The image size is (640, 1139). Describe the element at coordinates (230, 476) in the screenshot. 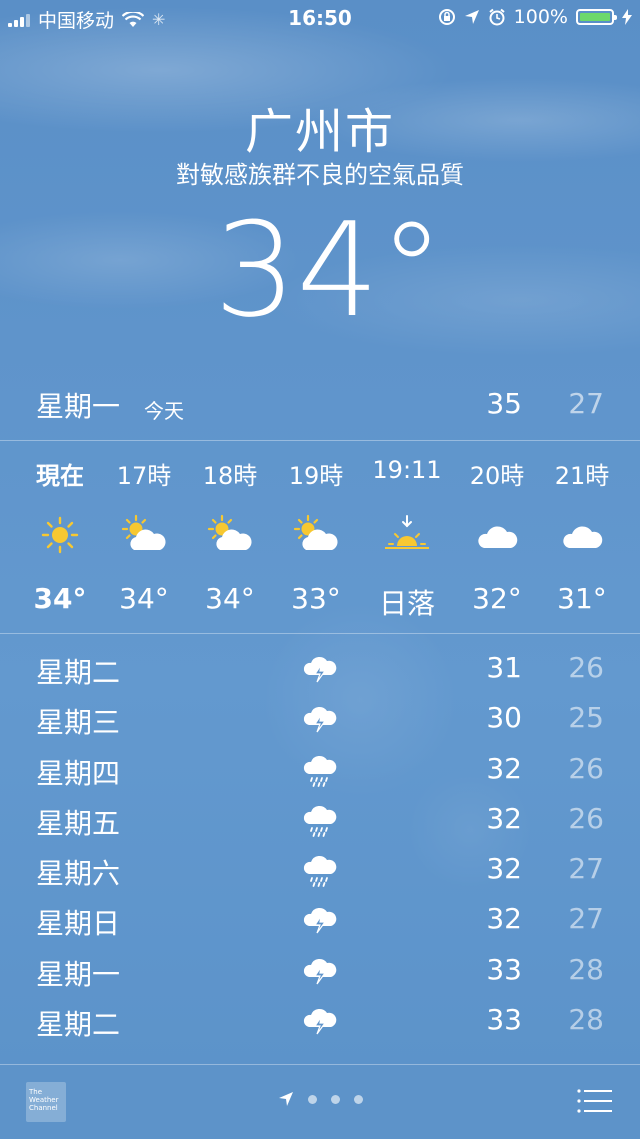

I see `hour-label: 18時` at that location.